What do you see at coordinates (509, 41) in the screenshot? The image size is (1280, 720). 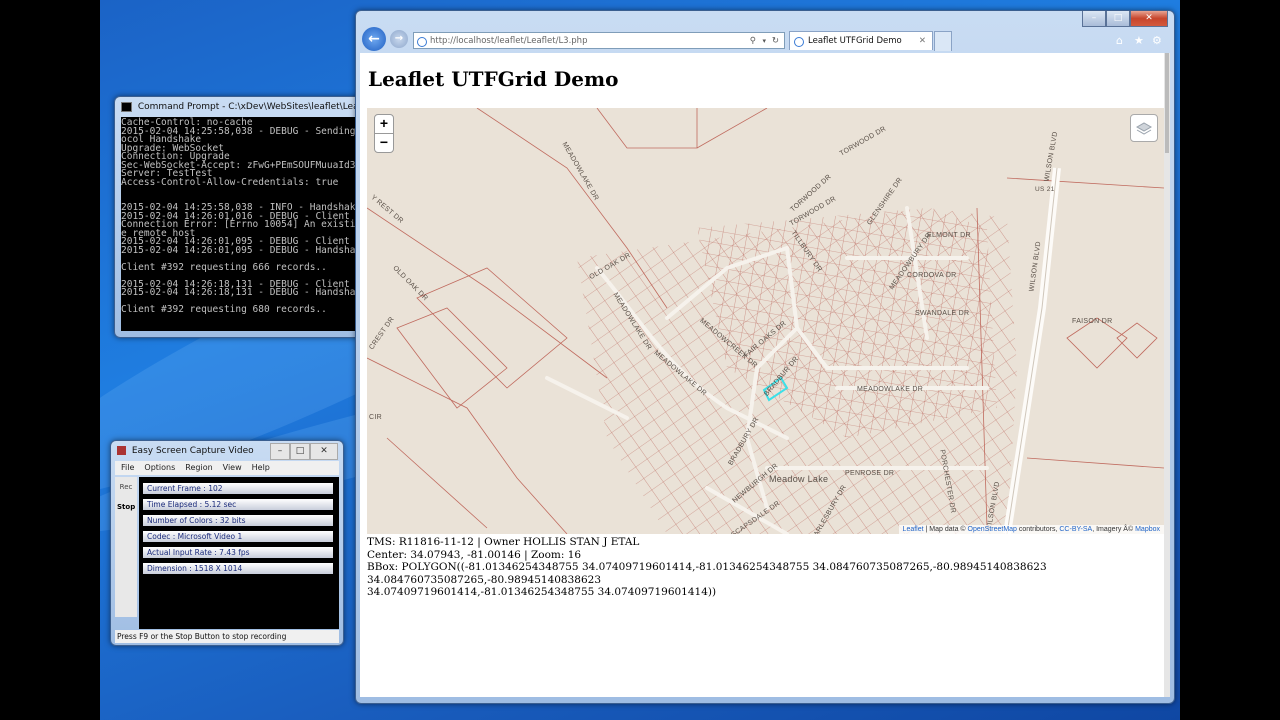 I see `url-text: http://localhost/leaflet/Leaflet/L3.php` at bounding box center [509, 41].